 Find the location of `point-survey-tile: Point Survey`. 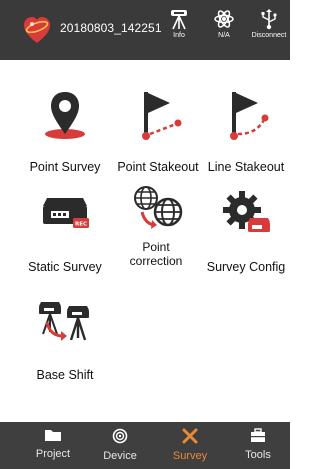

point-survey-tile: Point Survey is located at coordinates (65, 129).